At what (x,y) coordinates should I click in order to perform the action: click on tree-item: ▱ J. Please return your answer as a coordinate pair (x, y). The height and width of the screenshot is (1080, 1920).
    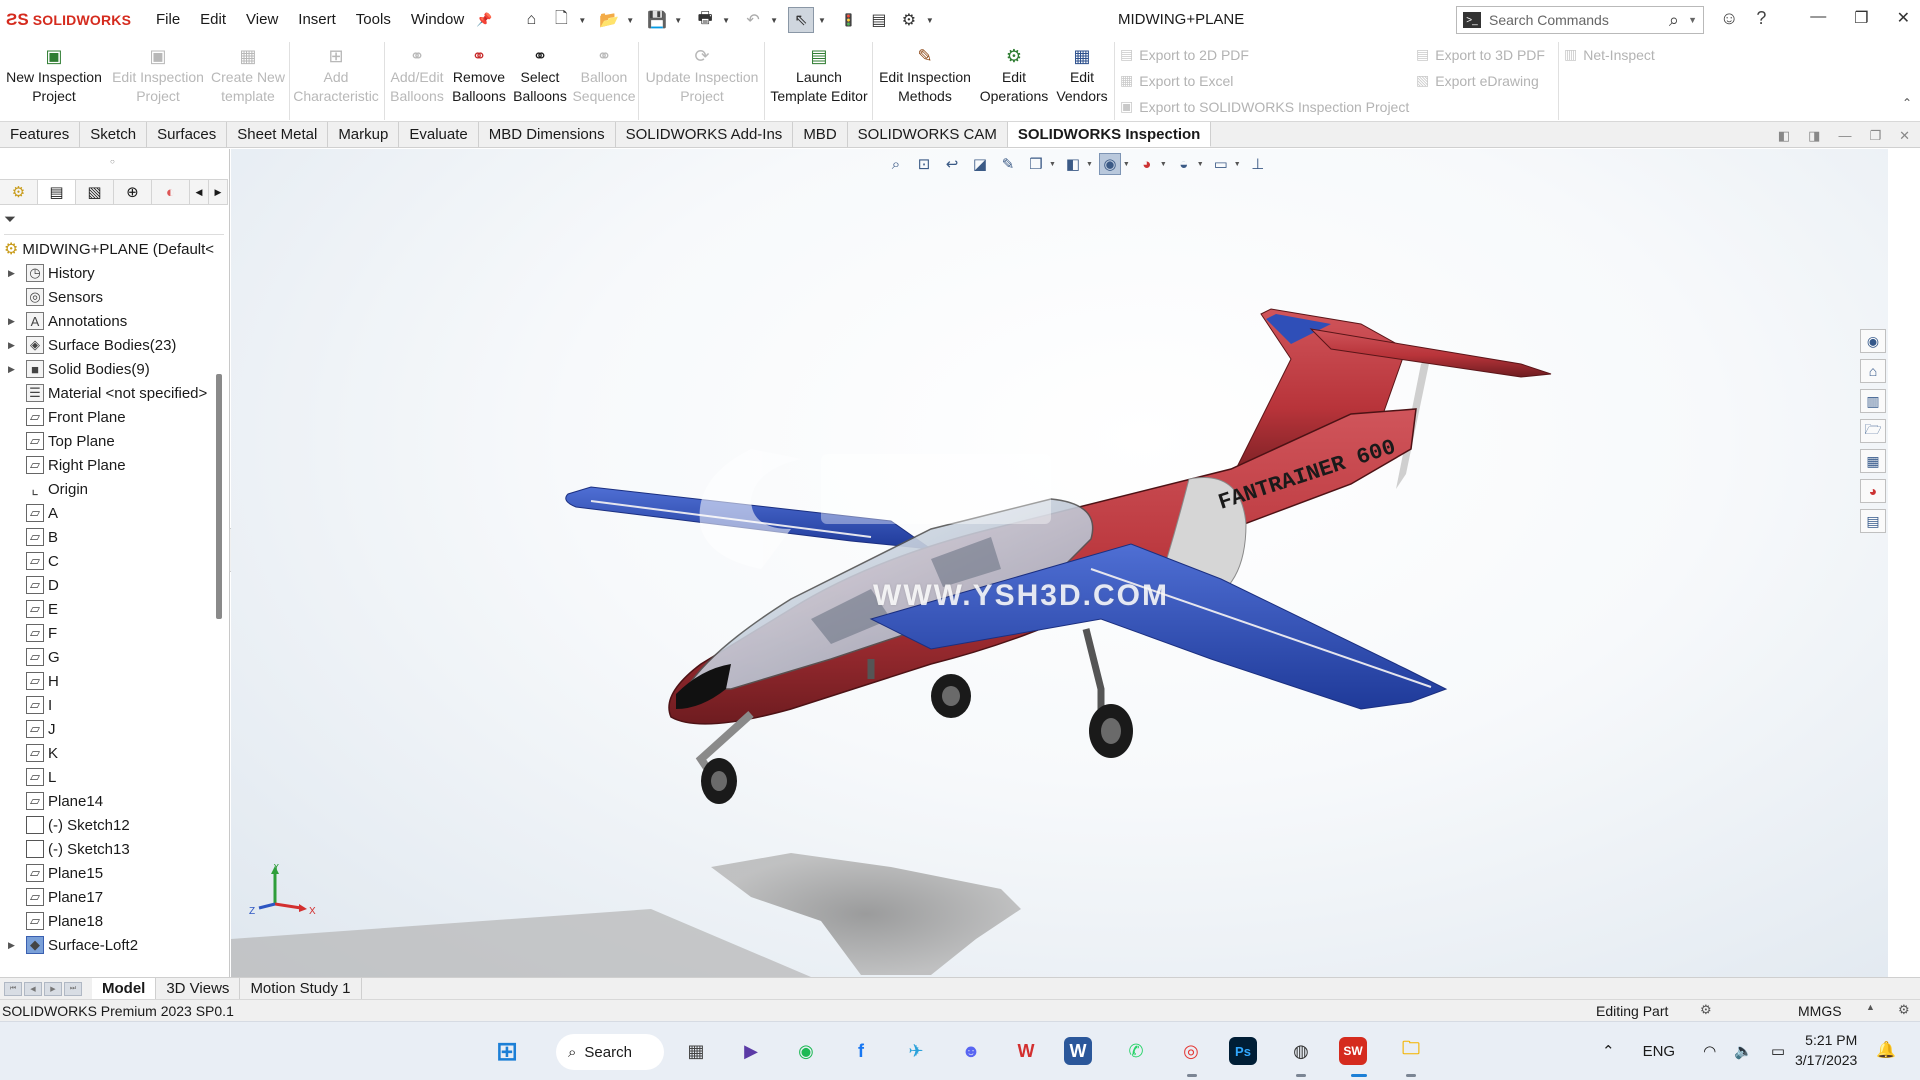
    Looking at the image, I should click on (107, 729).